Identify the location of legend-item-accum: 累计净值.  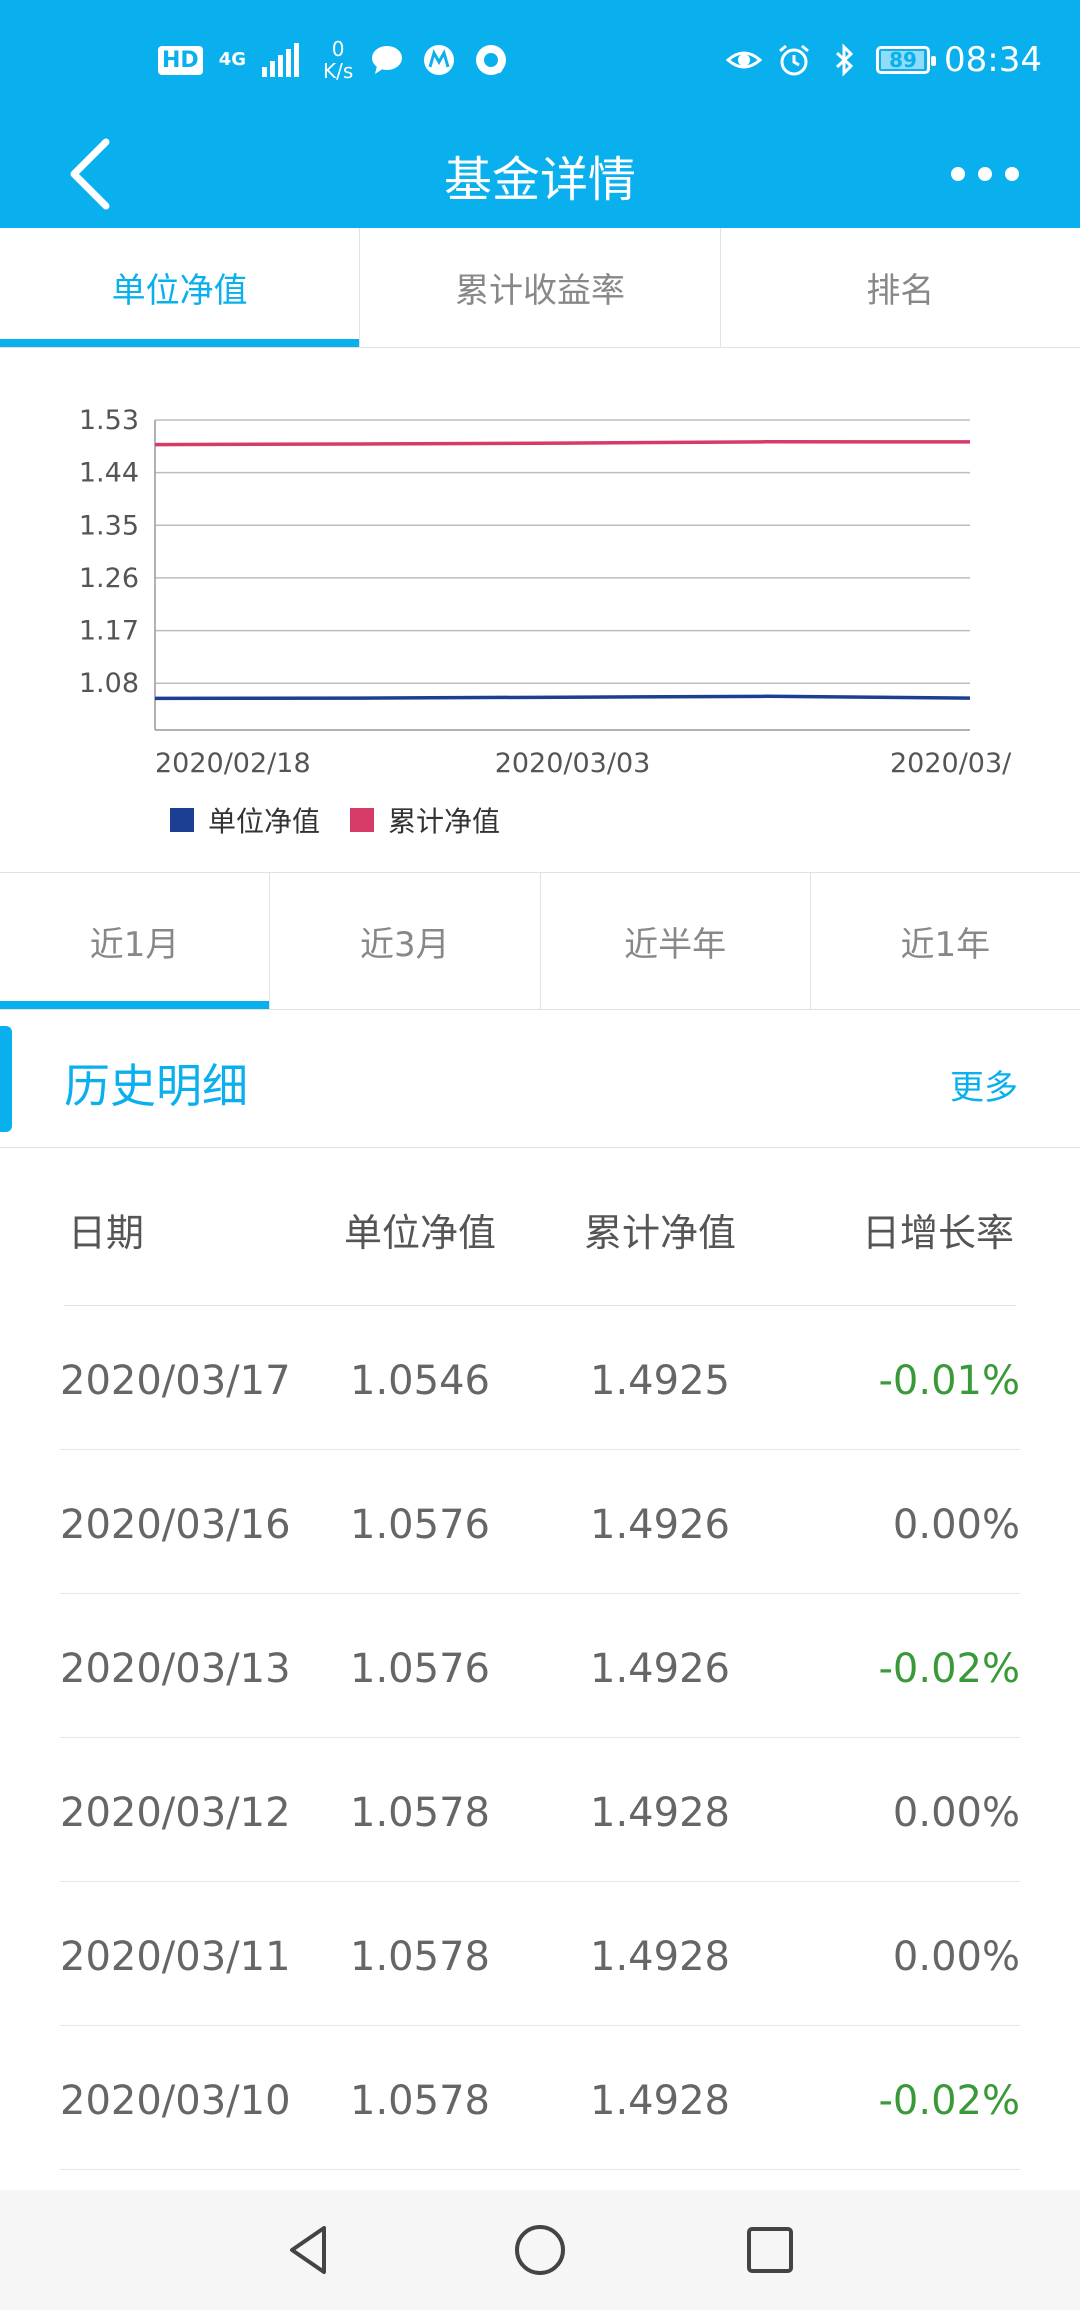
(425, 820).